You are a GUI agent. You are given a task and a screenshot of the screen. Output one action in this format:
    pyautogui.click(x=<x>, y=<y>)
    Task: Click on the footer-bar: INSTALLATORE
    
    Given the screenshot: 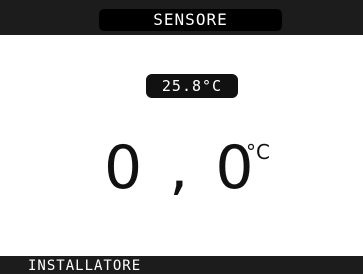 What is the action you would take?
    pyautogui.click(x=181, y=265)
    